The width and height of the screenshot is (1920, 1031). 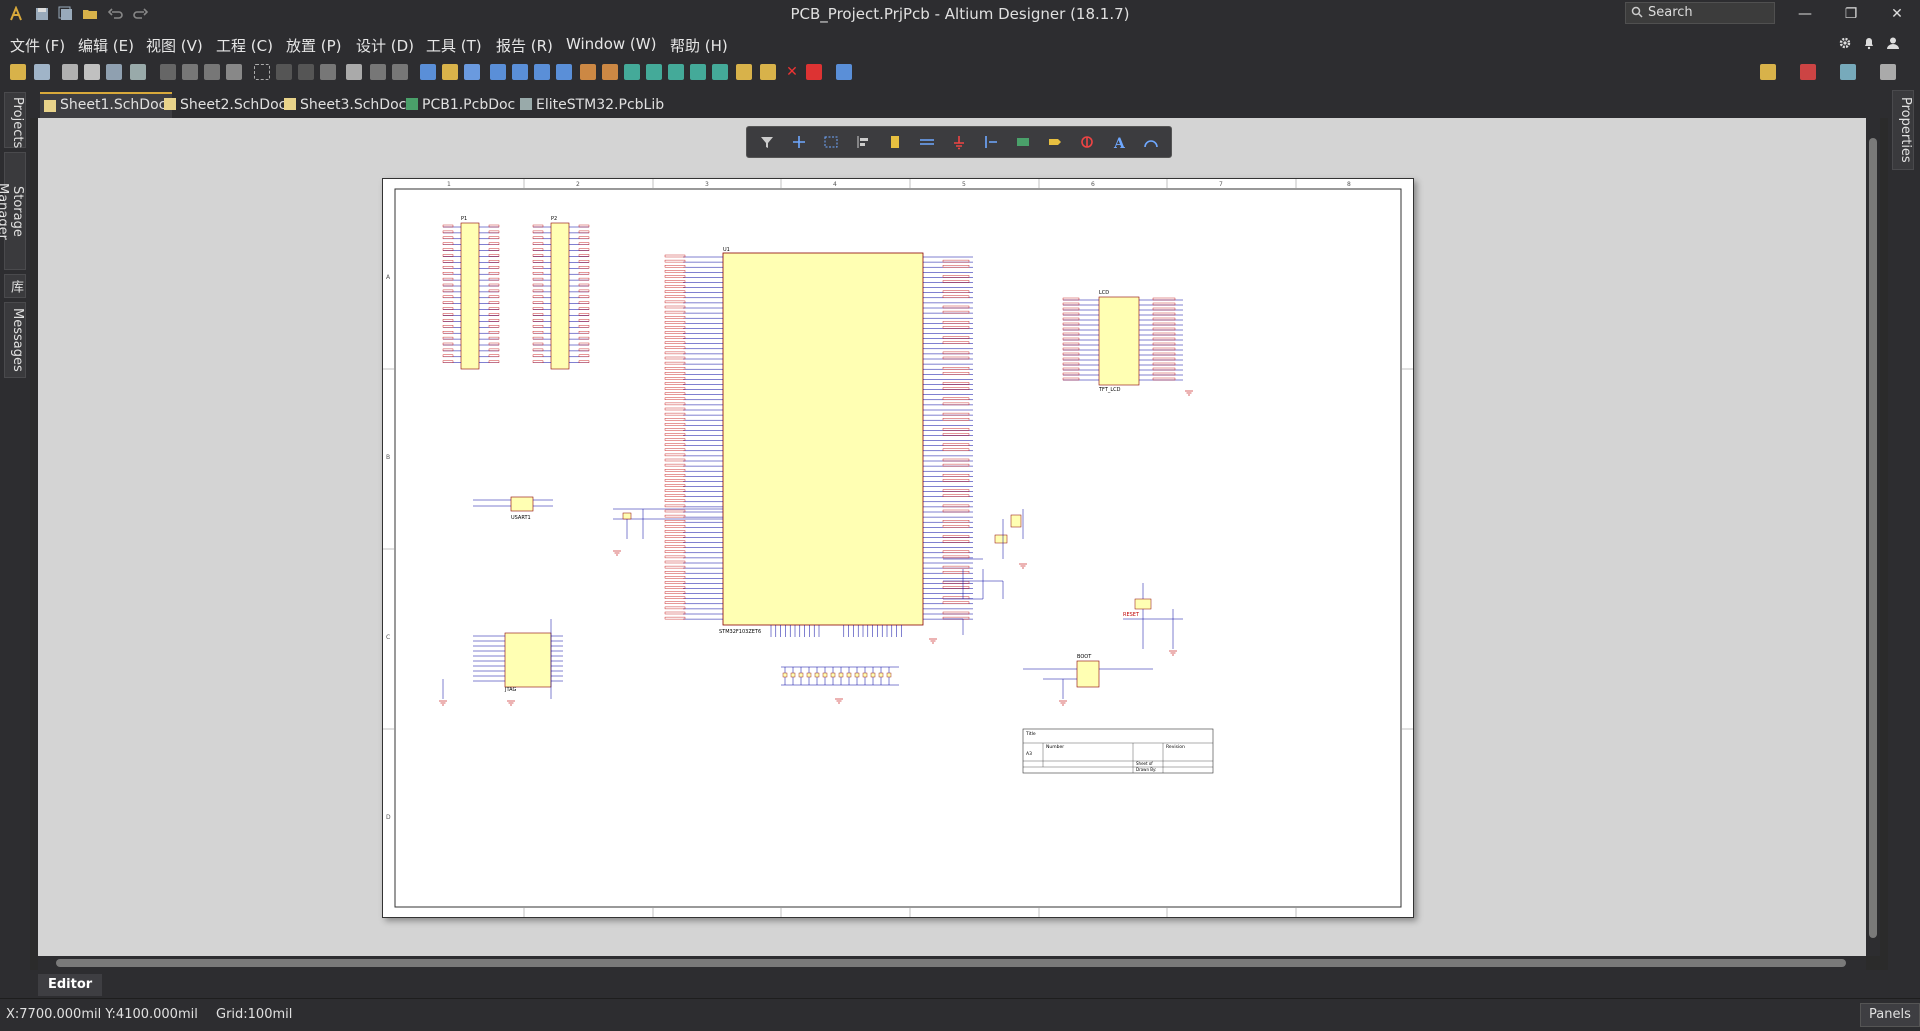 What do you see at coordinates (234, 72) in the screenshot?
I see `rubber-stamp-icon` at bounding box center [234, 72].